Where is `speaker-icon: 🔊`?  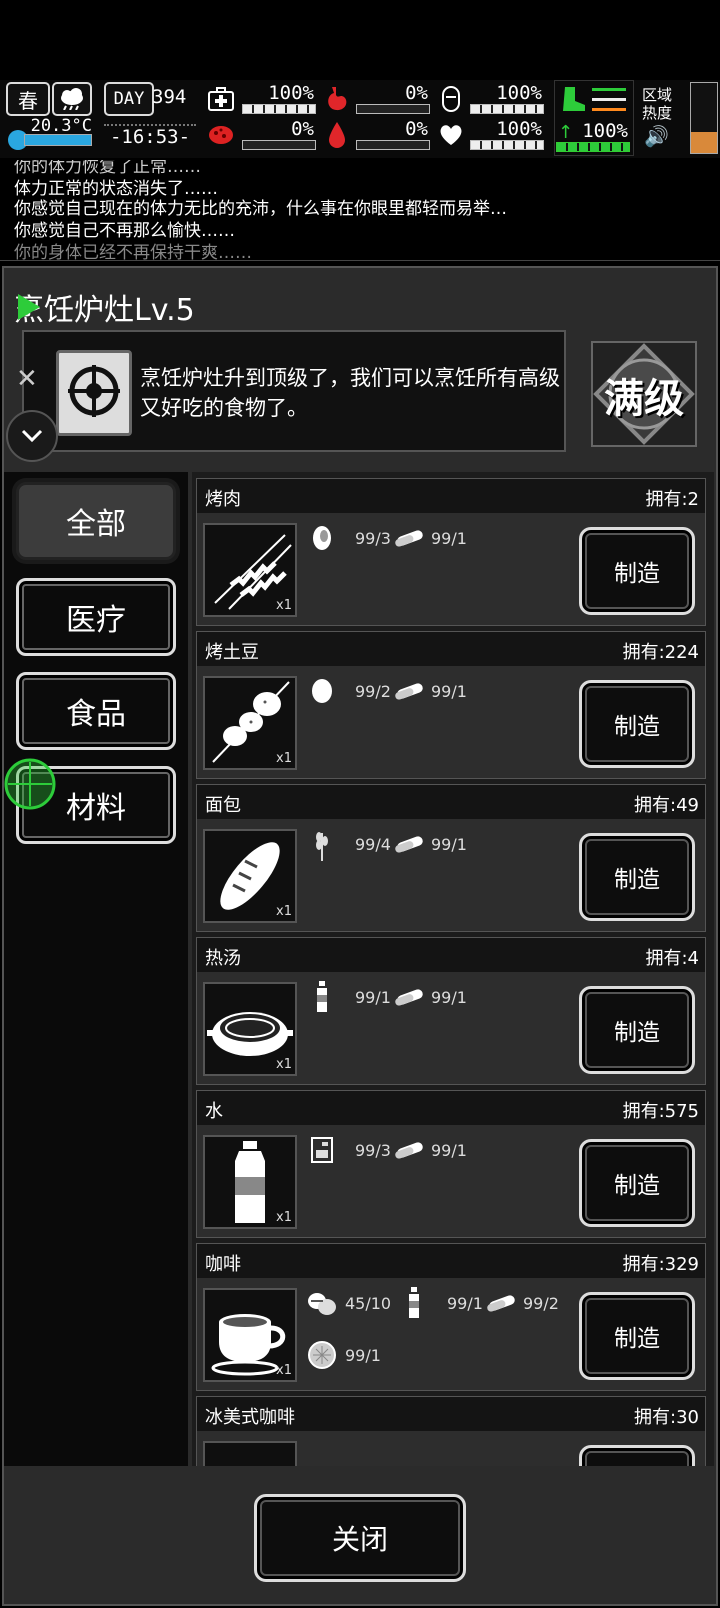 speaker-icon: 🔊 is located at coordinates (656, 136).